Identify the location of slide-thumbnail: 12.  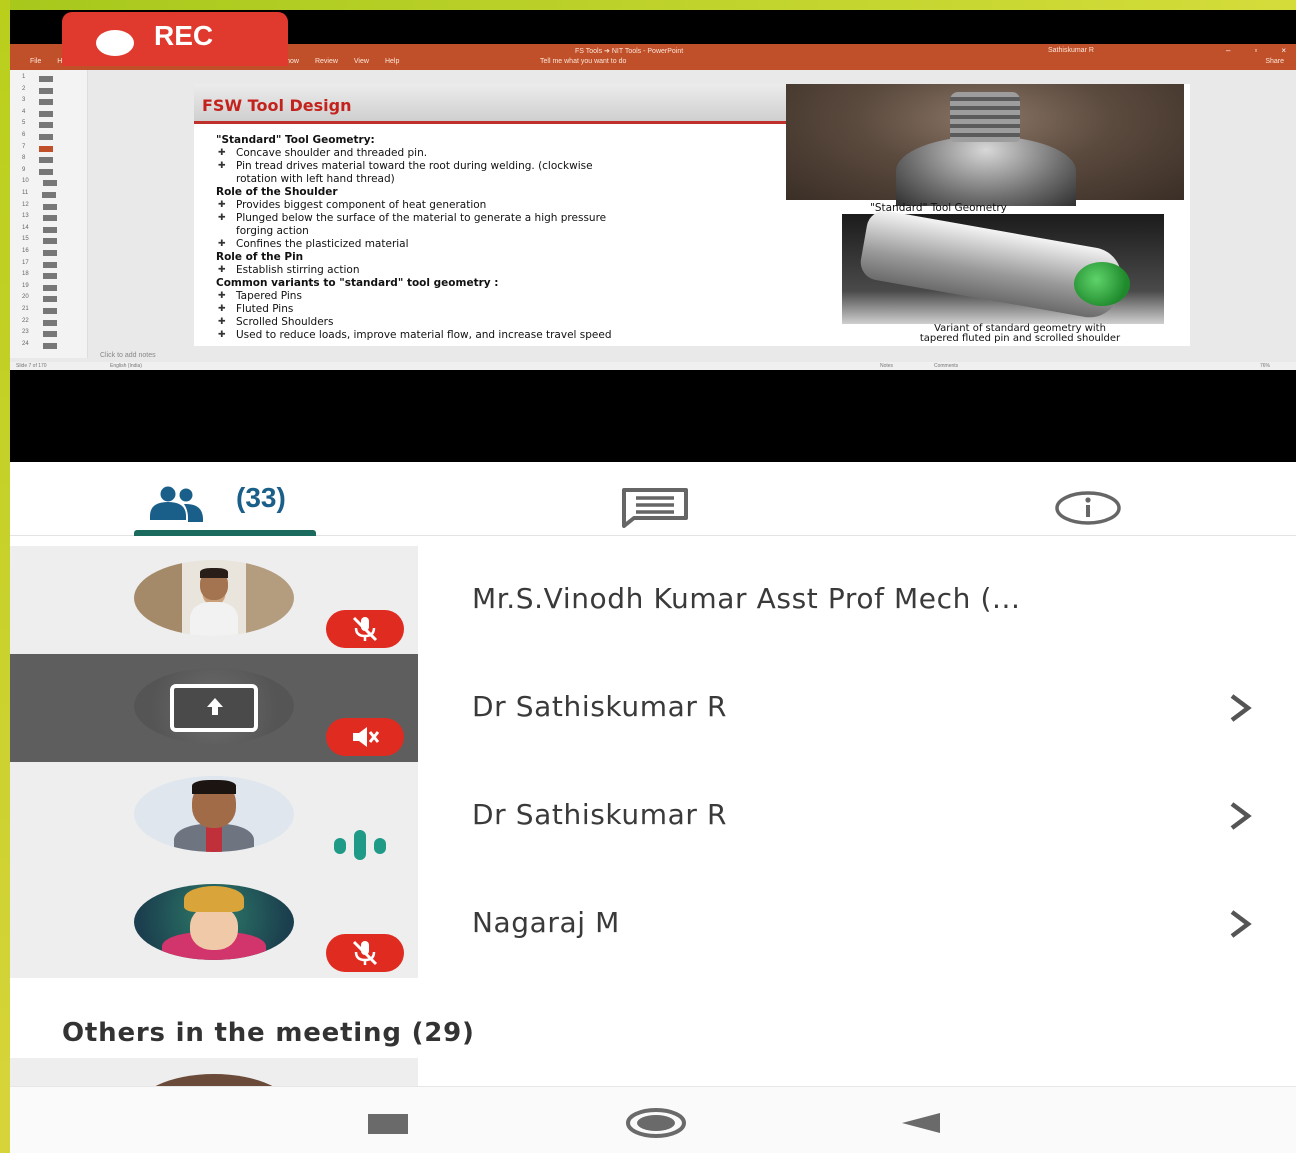
(47, 207).